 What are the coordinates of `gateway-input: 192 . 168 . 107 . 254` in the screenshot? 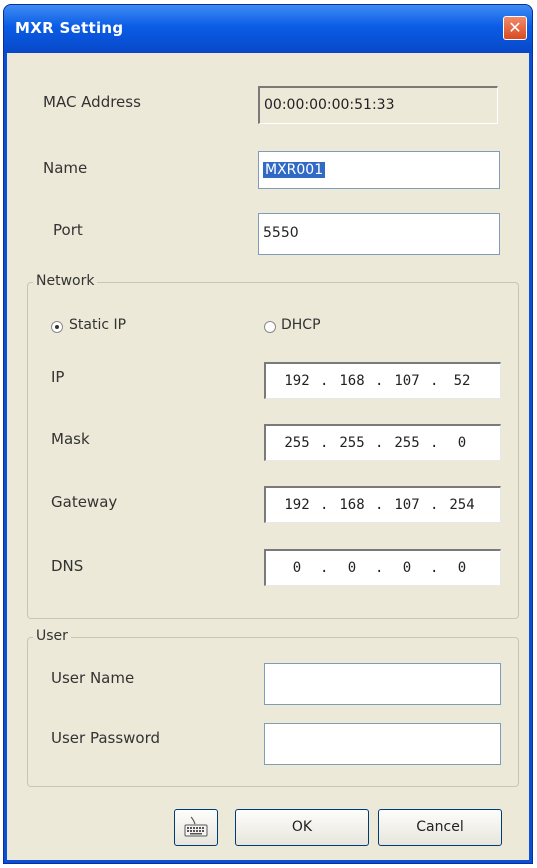 It's located at (382, 504).